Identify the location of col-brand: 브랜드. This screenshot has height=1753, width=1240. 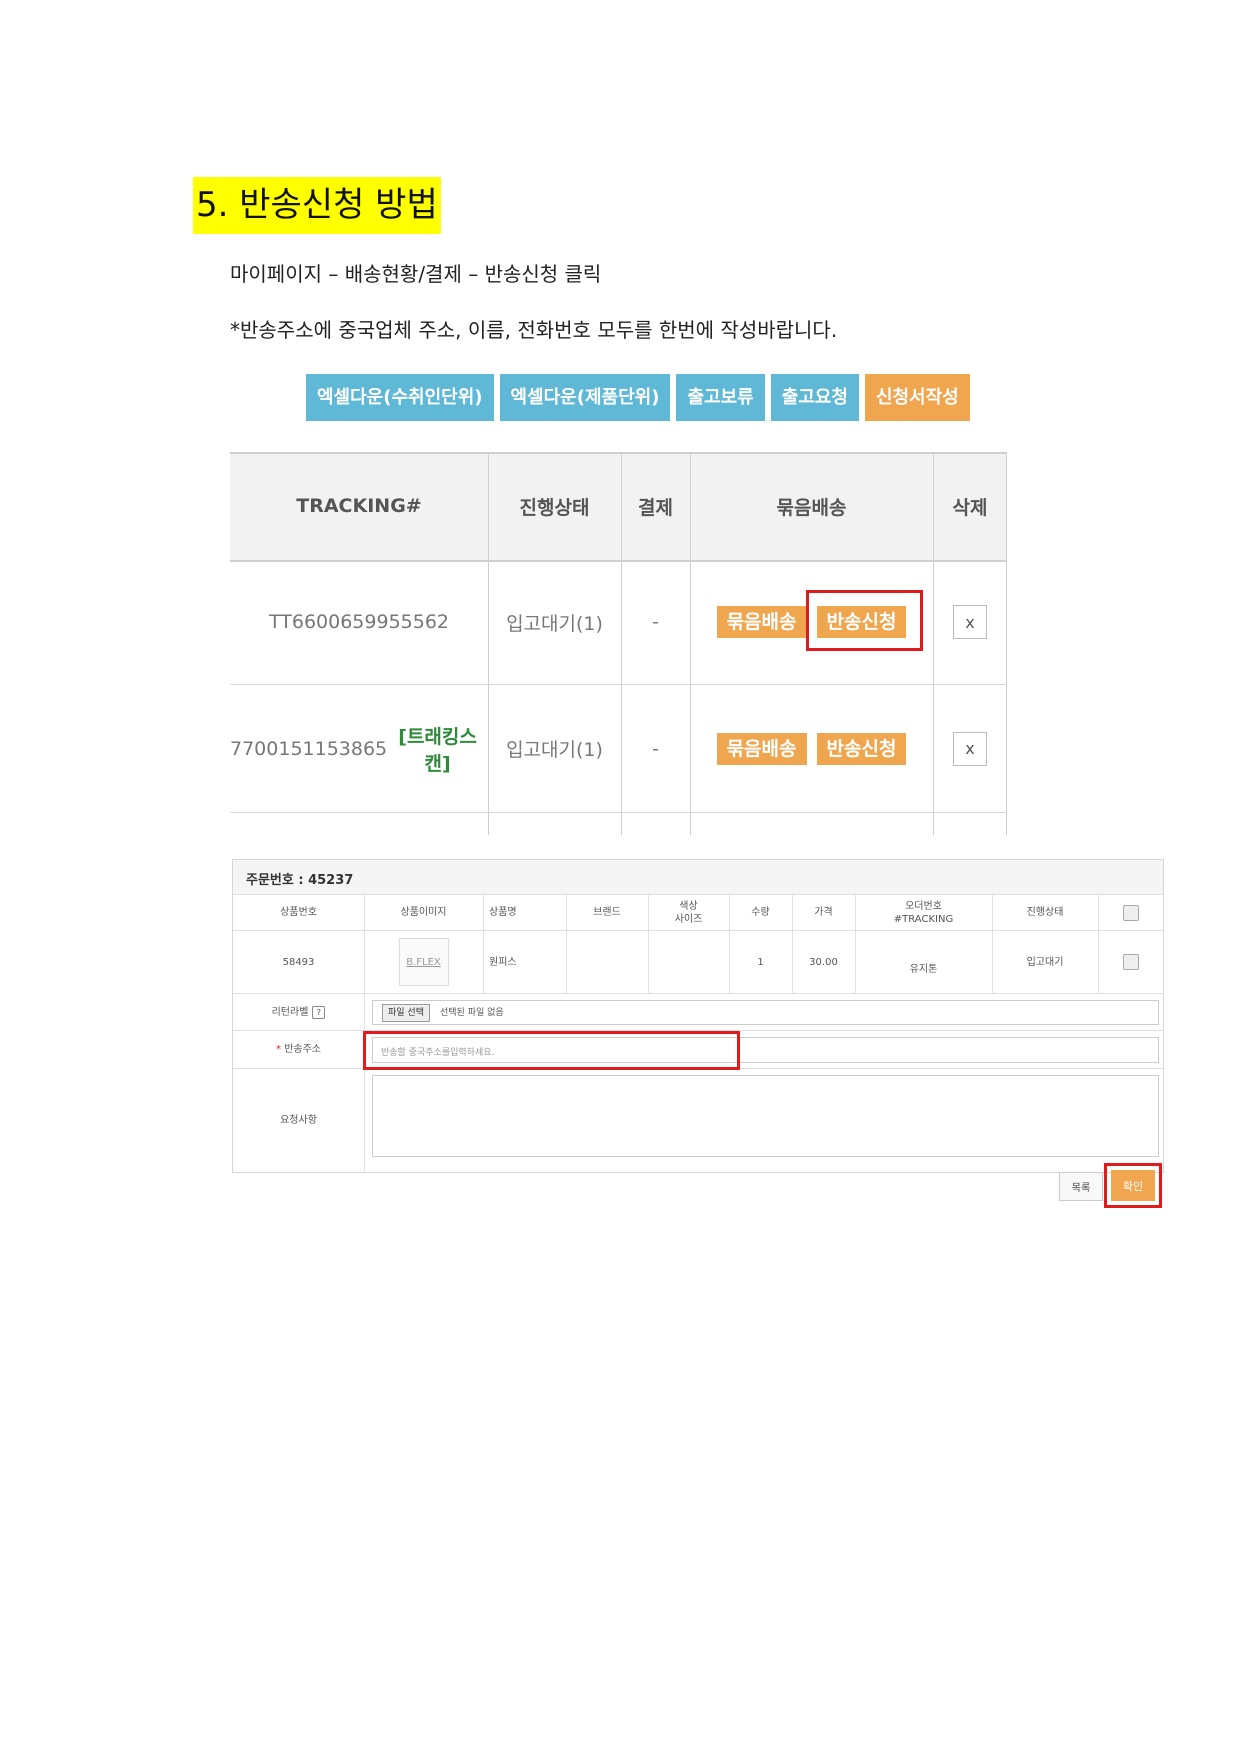
(607, 912).